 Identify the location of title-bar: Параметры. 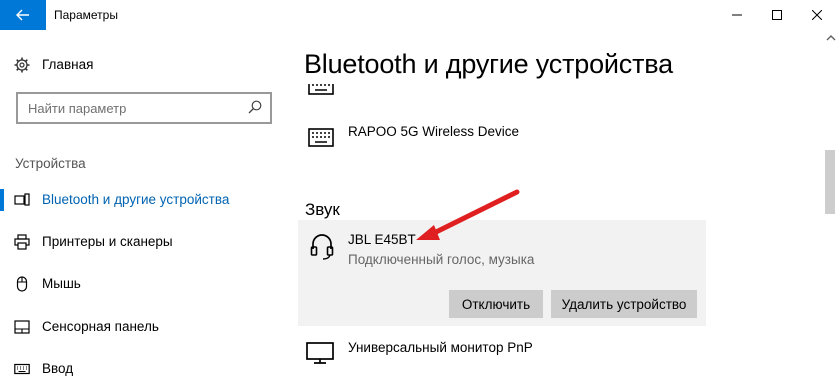
(420, 15).